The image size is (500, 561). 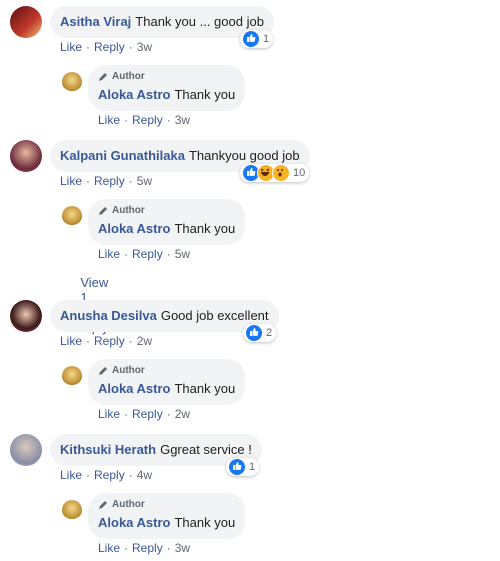 What do you see at coordinates (108, 449) in the screenshot?
I see `commenter-name: Kithsuki Herath` at bounding box center [108, 449].